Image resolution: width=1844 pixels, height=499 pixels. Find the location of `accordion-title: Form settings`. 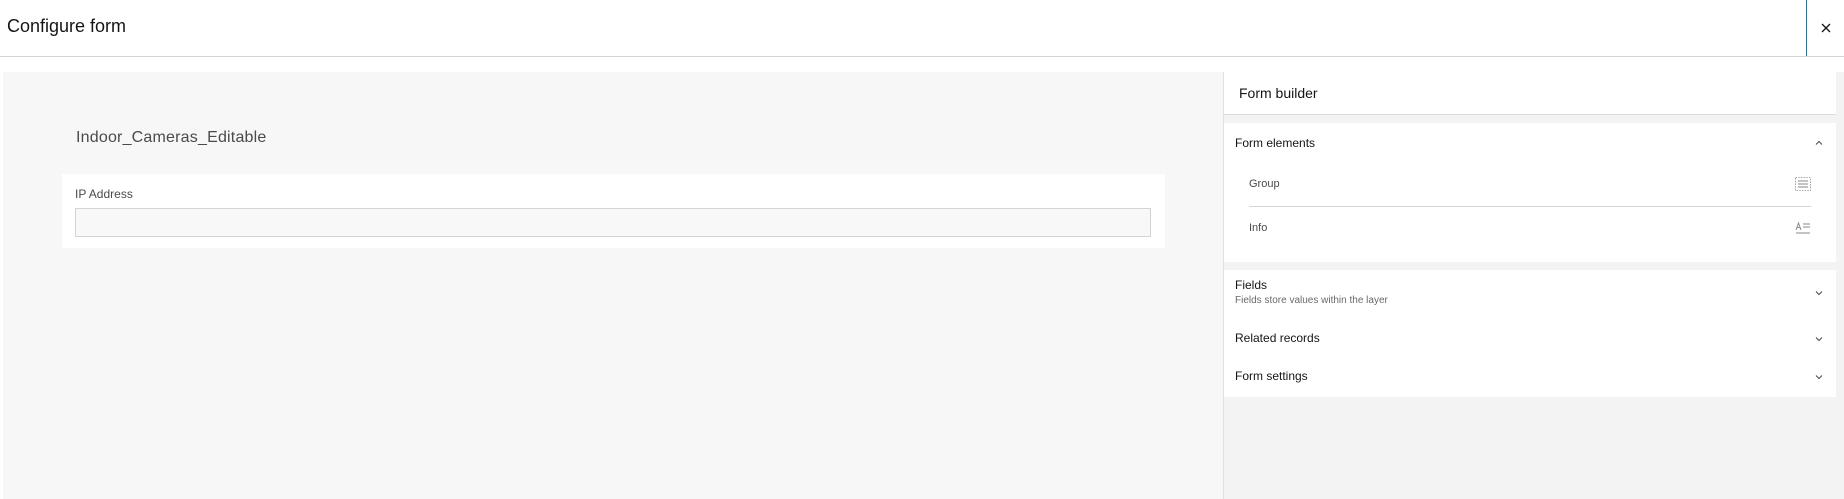

accordion-title: Form settings is located at coordinates (1271, 376).